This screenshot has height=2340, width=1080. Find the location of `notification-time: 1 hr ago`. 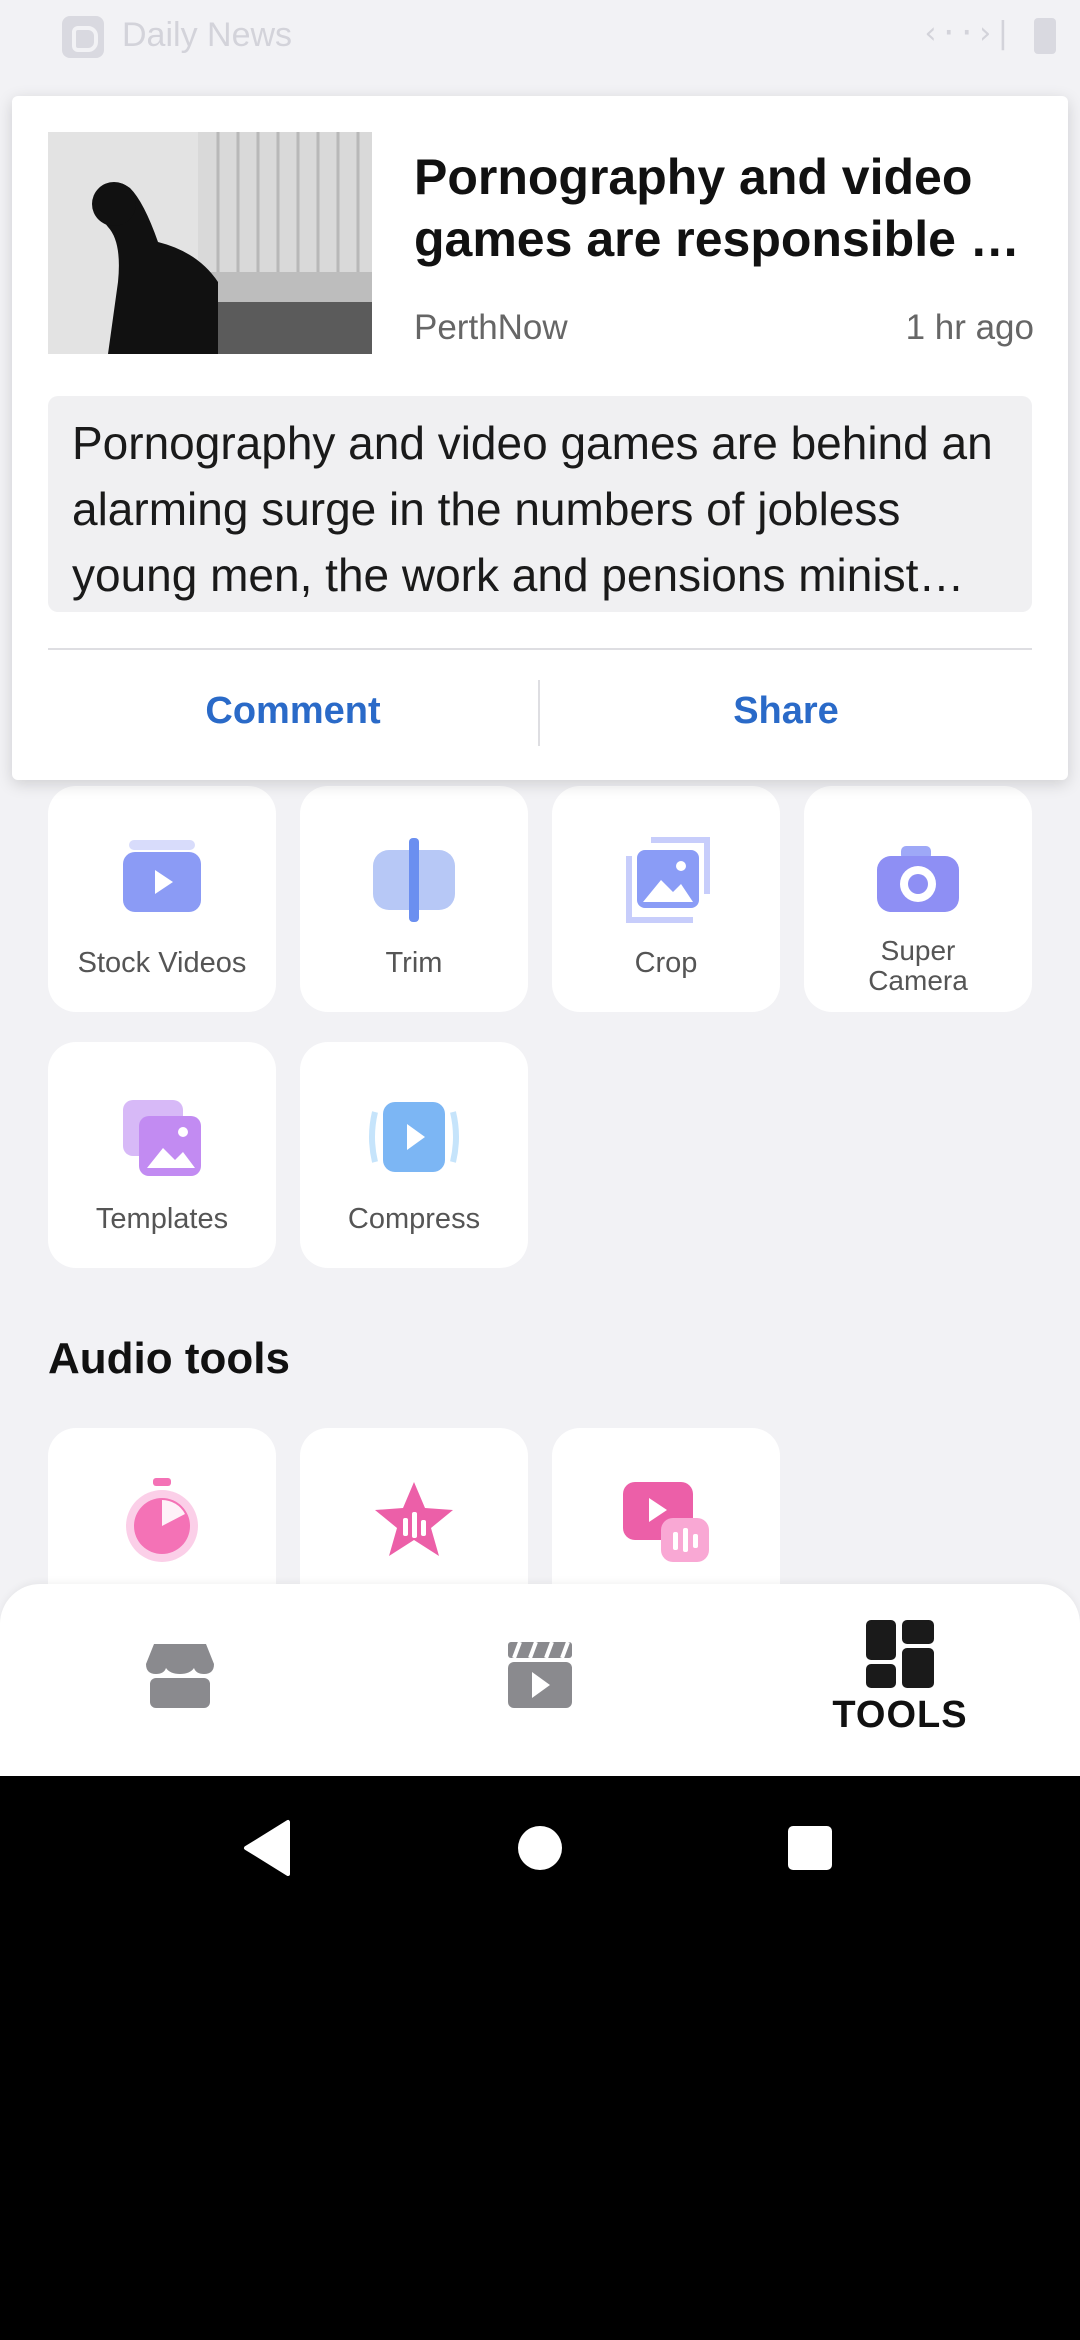

notification-time: 1 hr ago is located at coordinates (969, 327).